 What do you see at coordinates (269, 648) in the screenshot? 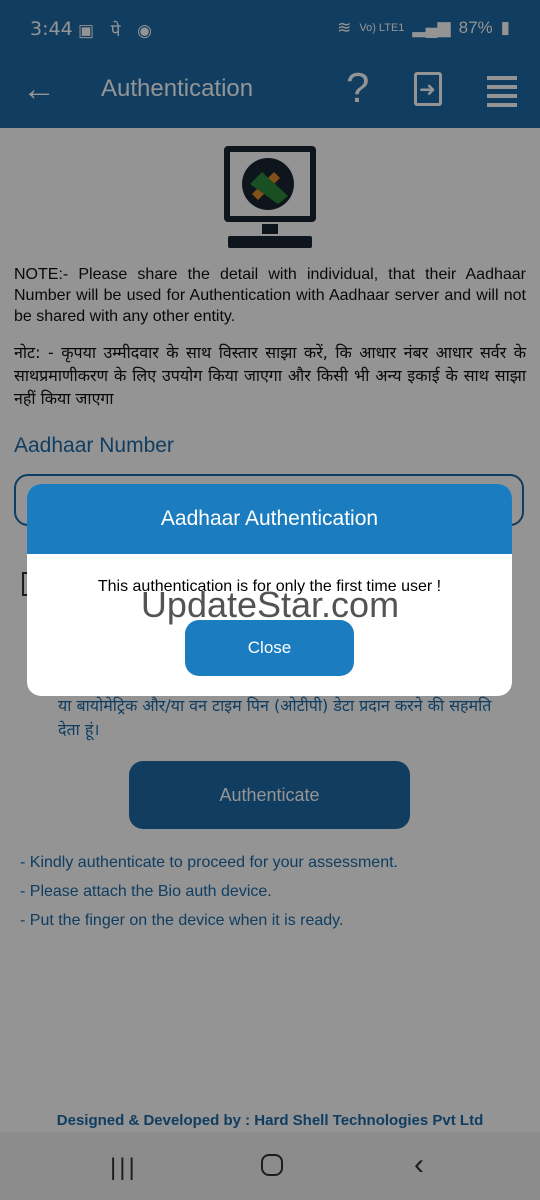
I see `close-button: Close` at bounding box center [269, 648].